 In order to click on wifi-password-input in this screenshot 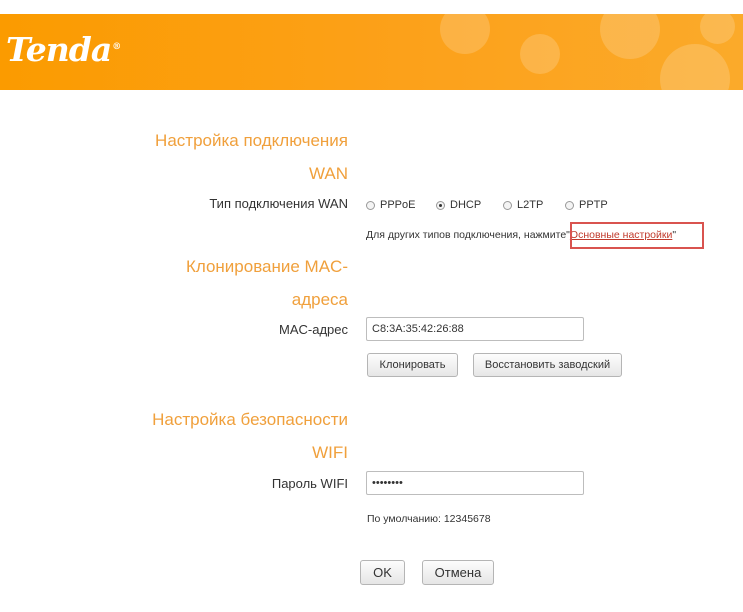, I will do `click(475, 483)`.